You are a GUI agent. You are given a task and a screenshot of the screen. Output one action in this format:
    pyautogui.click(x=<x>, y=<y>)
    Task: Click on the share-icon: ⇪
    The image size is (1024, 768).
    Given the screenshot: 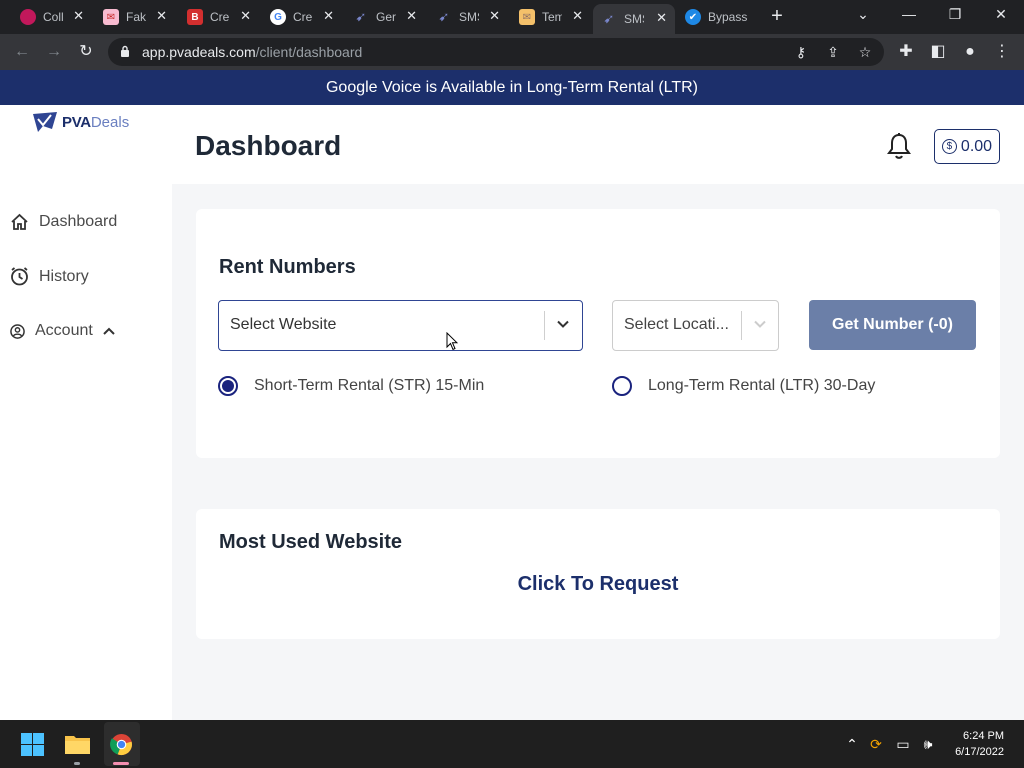 What is the action you would take?
    pyautogui.click(x=833, y=52)
    